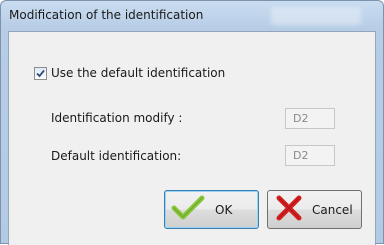  I want to click on cancel-button-label: Cancel, so click(332, 209).